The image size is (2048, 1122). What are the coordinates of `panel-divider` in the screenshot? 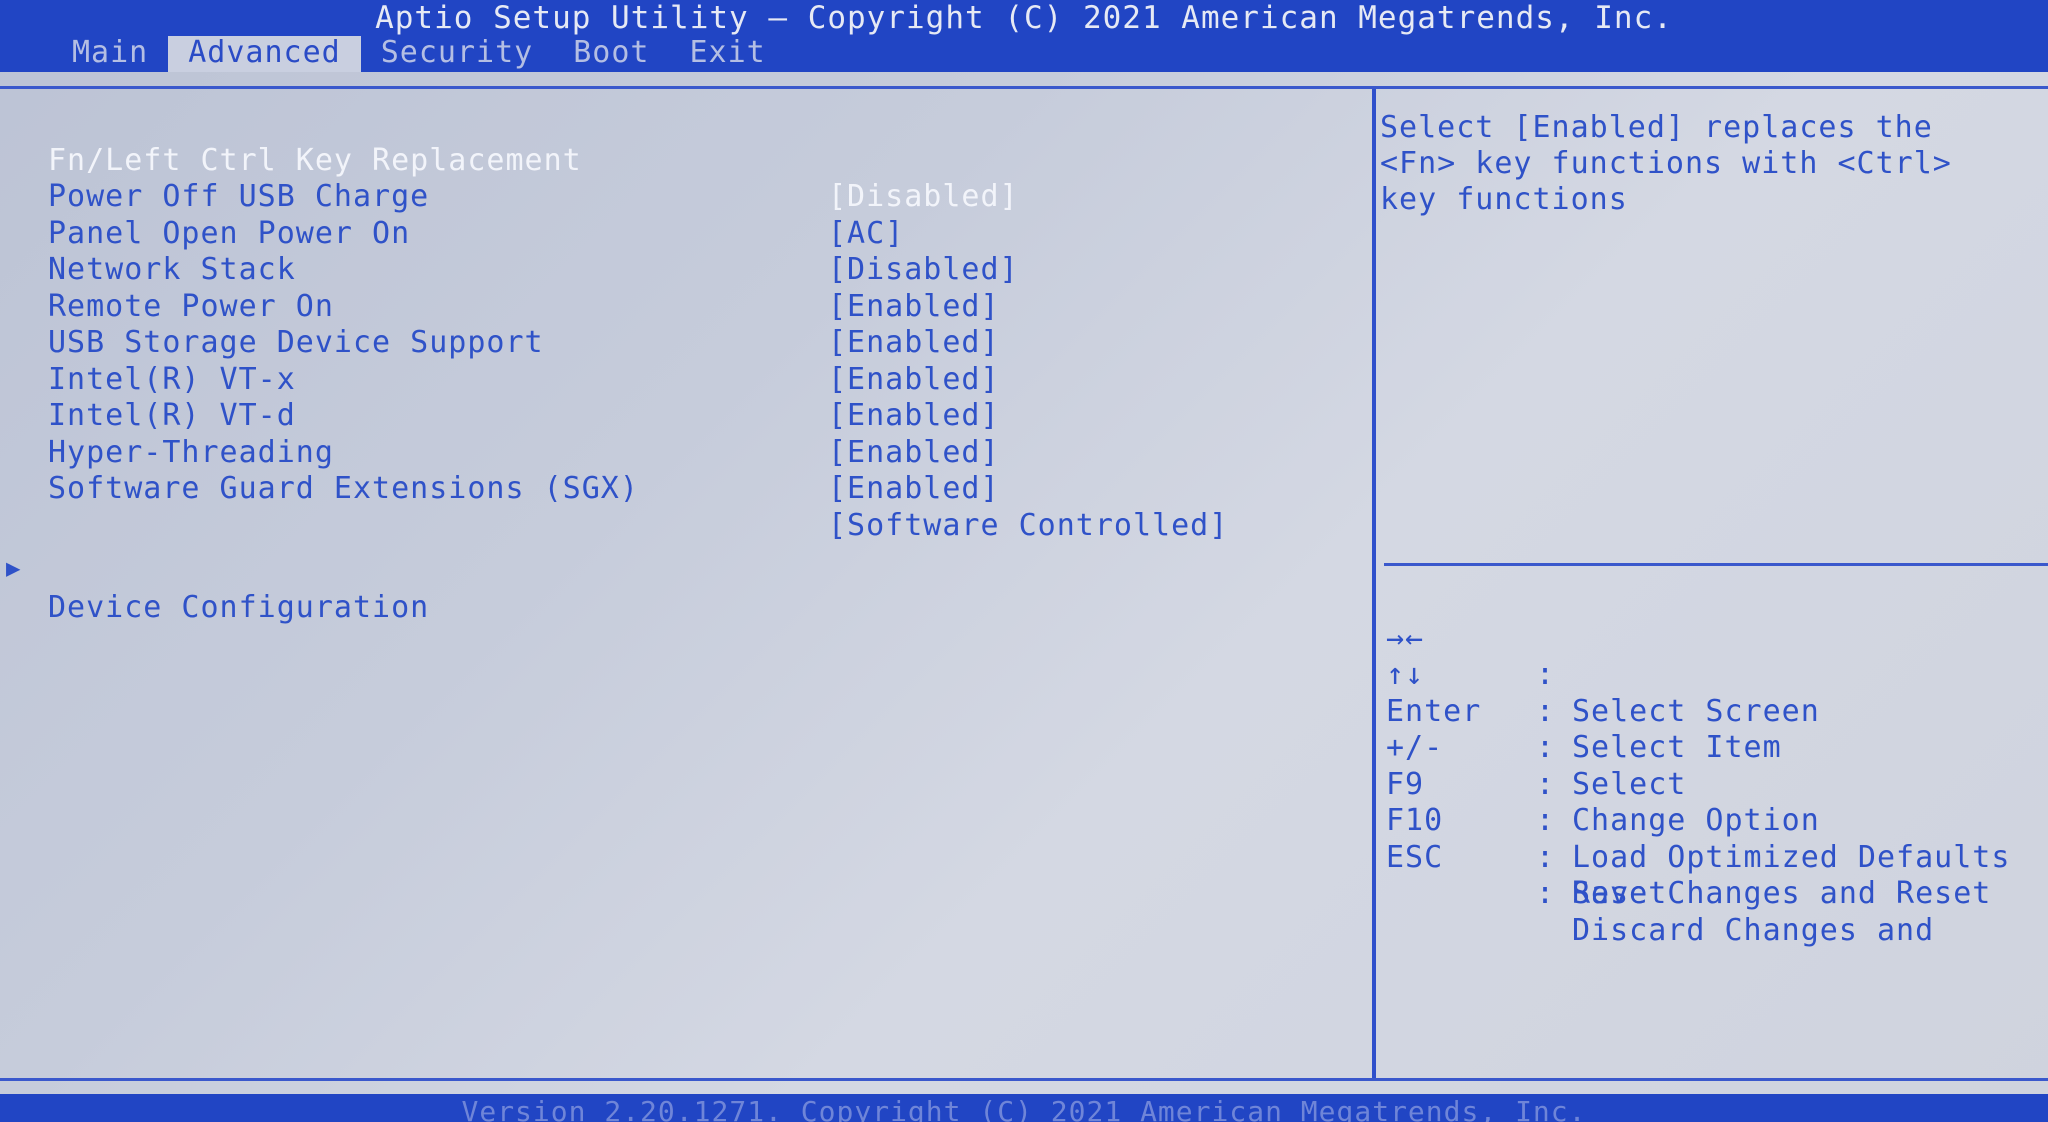 It's located at (1374, 584).